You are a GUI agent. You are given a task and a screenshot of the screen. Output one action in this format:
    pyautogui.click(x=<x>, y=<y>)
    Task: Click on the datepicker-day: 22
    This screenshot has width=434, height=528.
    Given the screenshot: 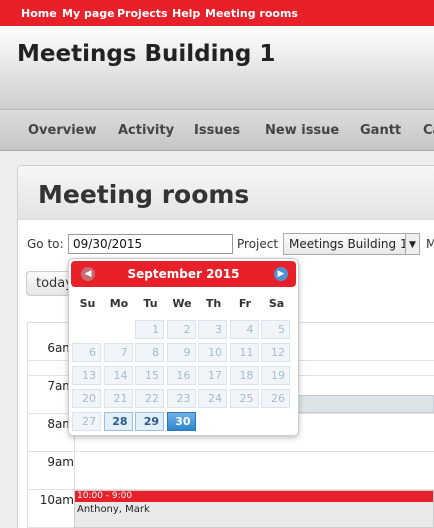 What is the action you would take?
    pyautogui.click(x=149, y=398)
    